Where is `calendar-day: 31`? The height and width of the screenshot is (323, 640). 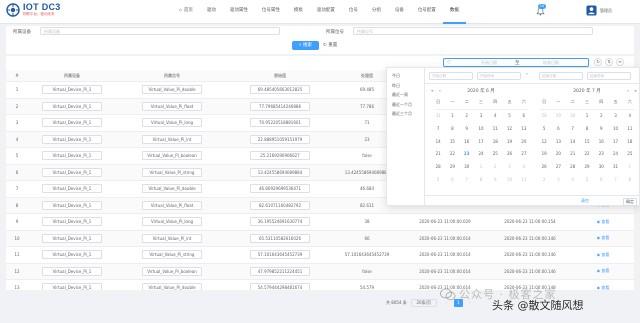
calendar-day: 31 is located at coordinates (438, 115).